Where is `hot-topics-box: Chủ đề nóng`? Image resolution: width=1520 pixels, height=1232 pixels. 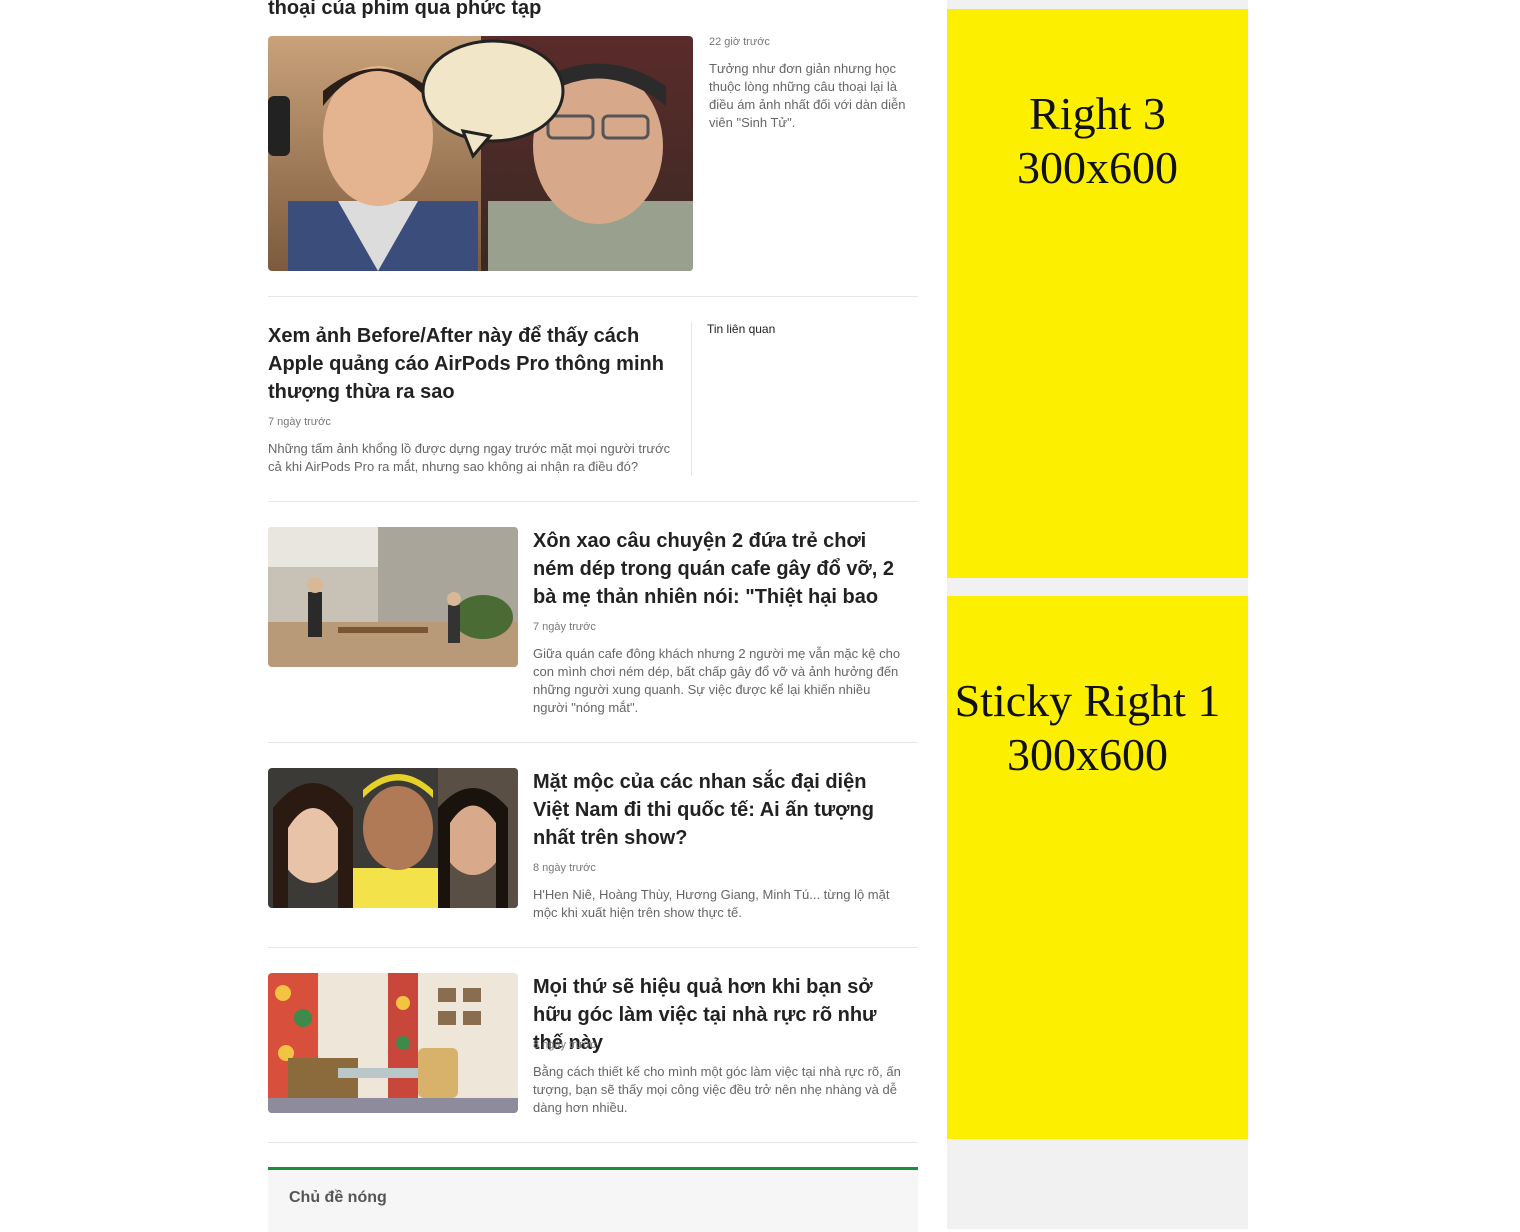
hot-topics-box: Chủ đề nóng is located at coordinates (593, 1199).